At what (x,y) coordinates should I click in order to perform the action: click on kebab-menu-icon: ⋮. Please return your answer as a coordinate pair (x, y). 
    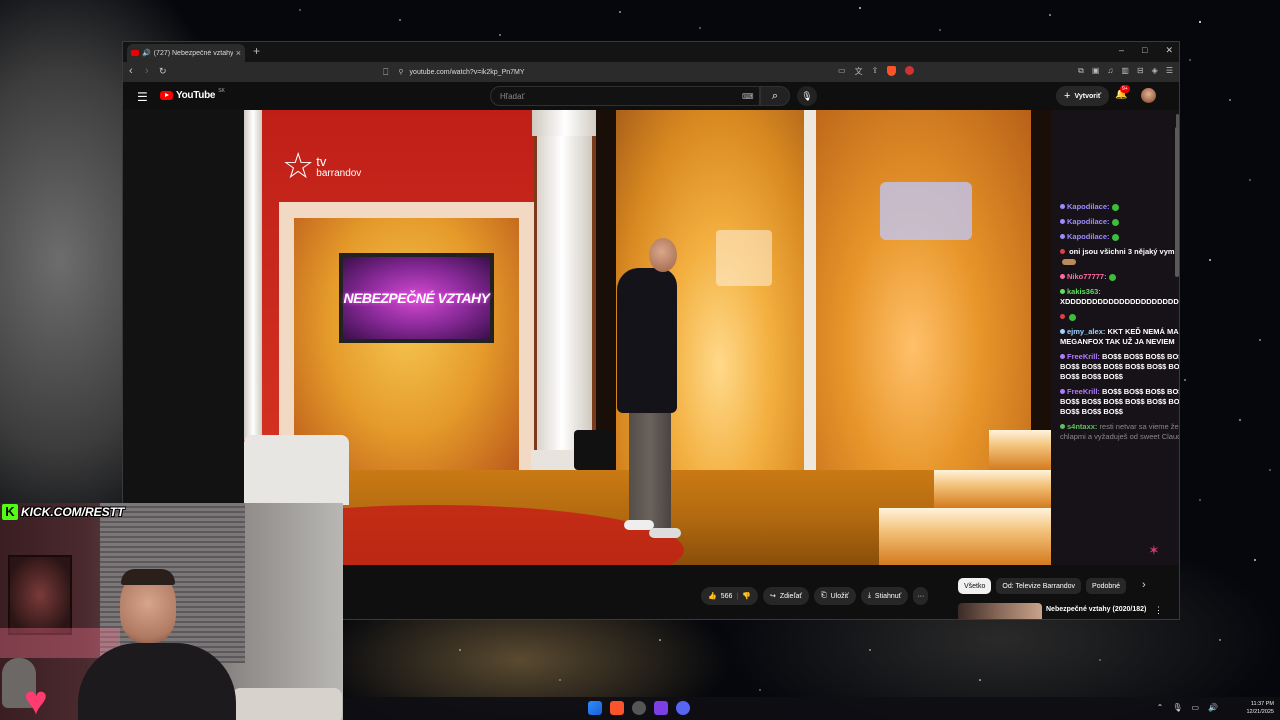
    Looking at the image, I should click on (1158, 610).